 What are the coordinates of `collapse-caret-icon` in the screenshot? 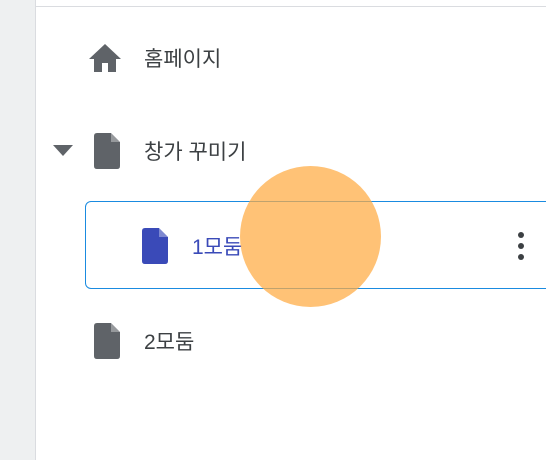 It's located at (63, 150).